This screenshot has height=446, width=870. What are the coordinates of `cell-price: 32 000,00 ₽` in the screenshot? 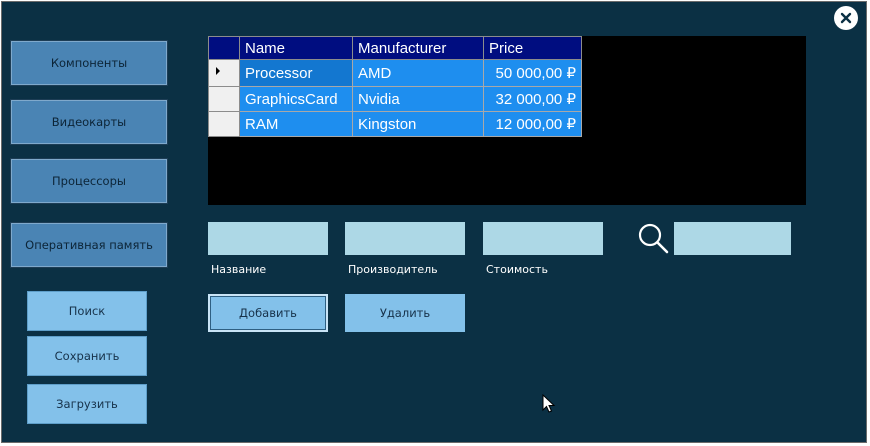 It's located at (532, 99).